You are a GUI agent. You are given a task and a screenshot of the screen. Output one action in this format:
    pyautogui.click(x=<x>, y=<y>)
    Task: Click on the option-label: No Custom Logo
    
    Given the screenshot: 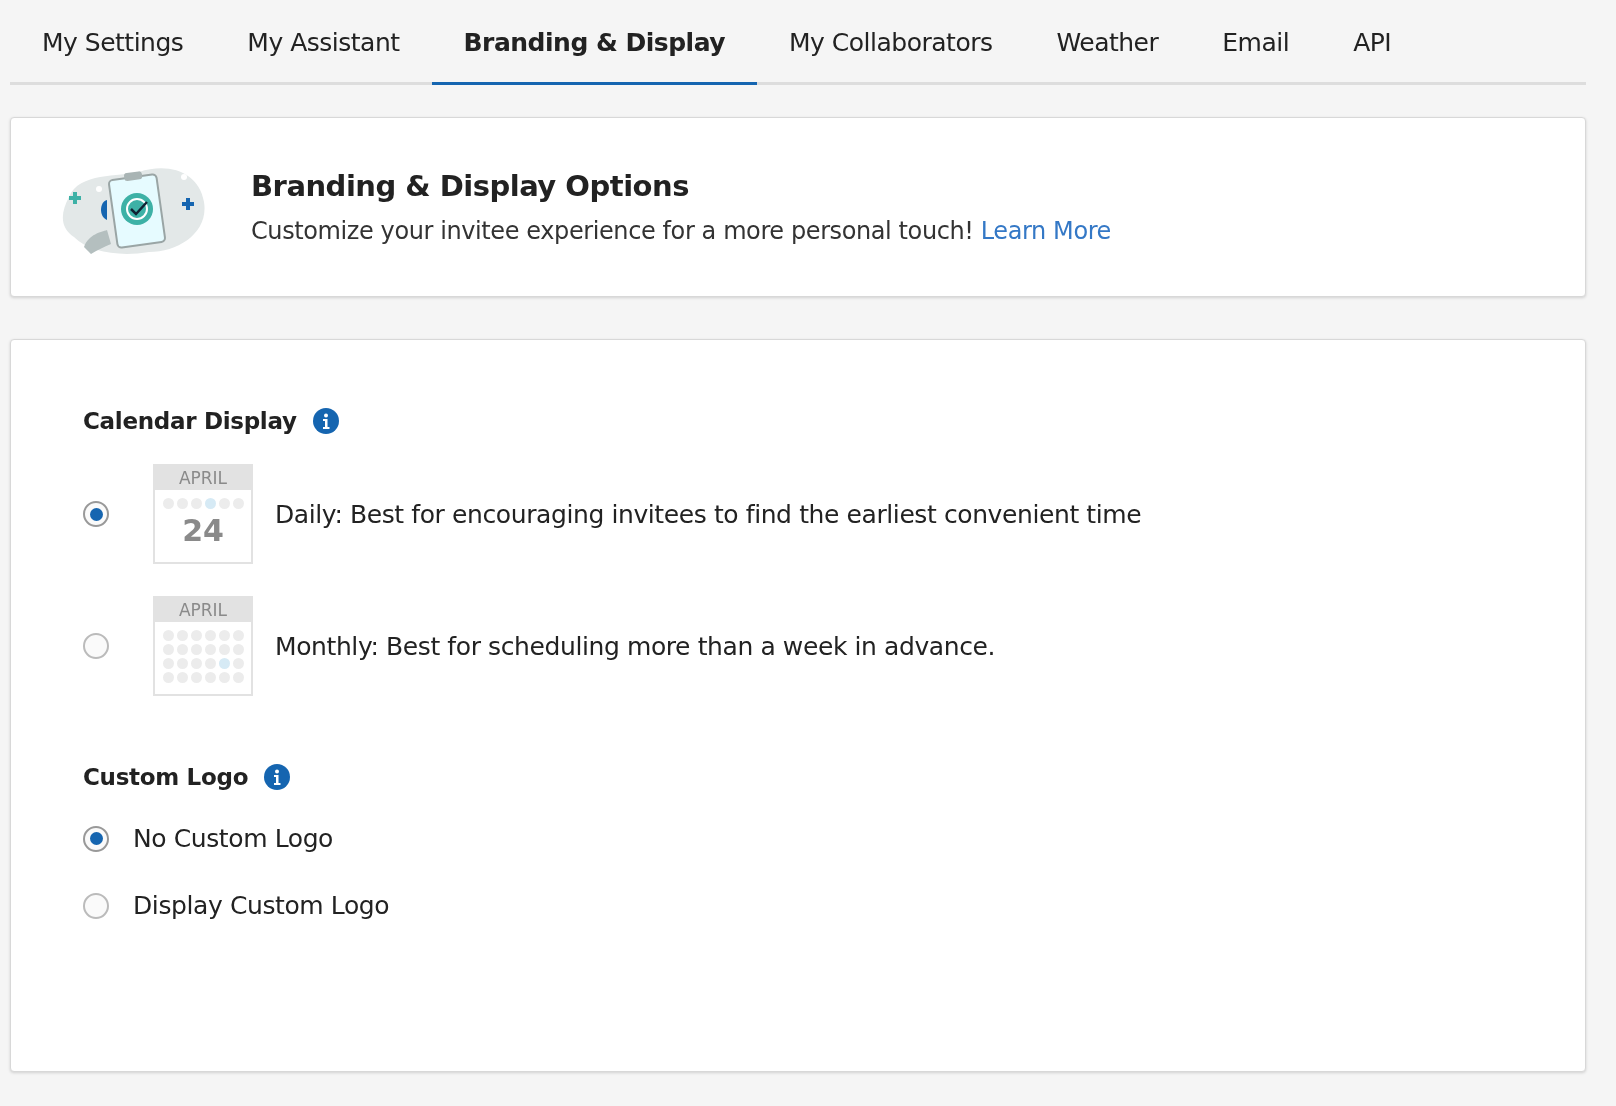 What is the action you would take?
    pyautogui.click(x=233, y=838)
    